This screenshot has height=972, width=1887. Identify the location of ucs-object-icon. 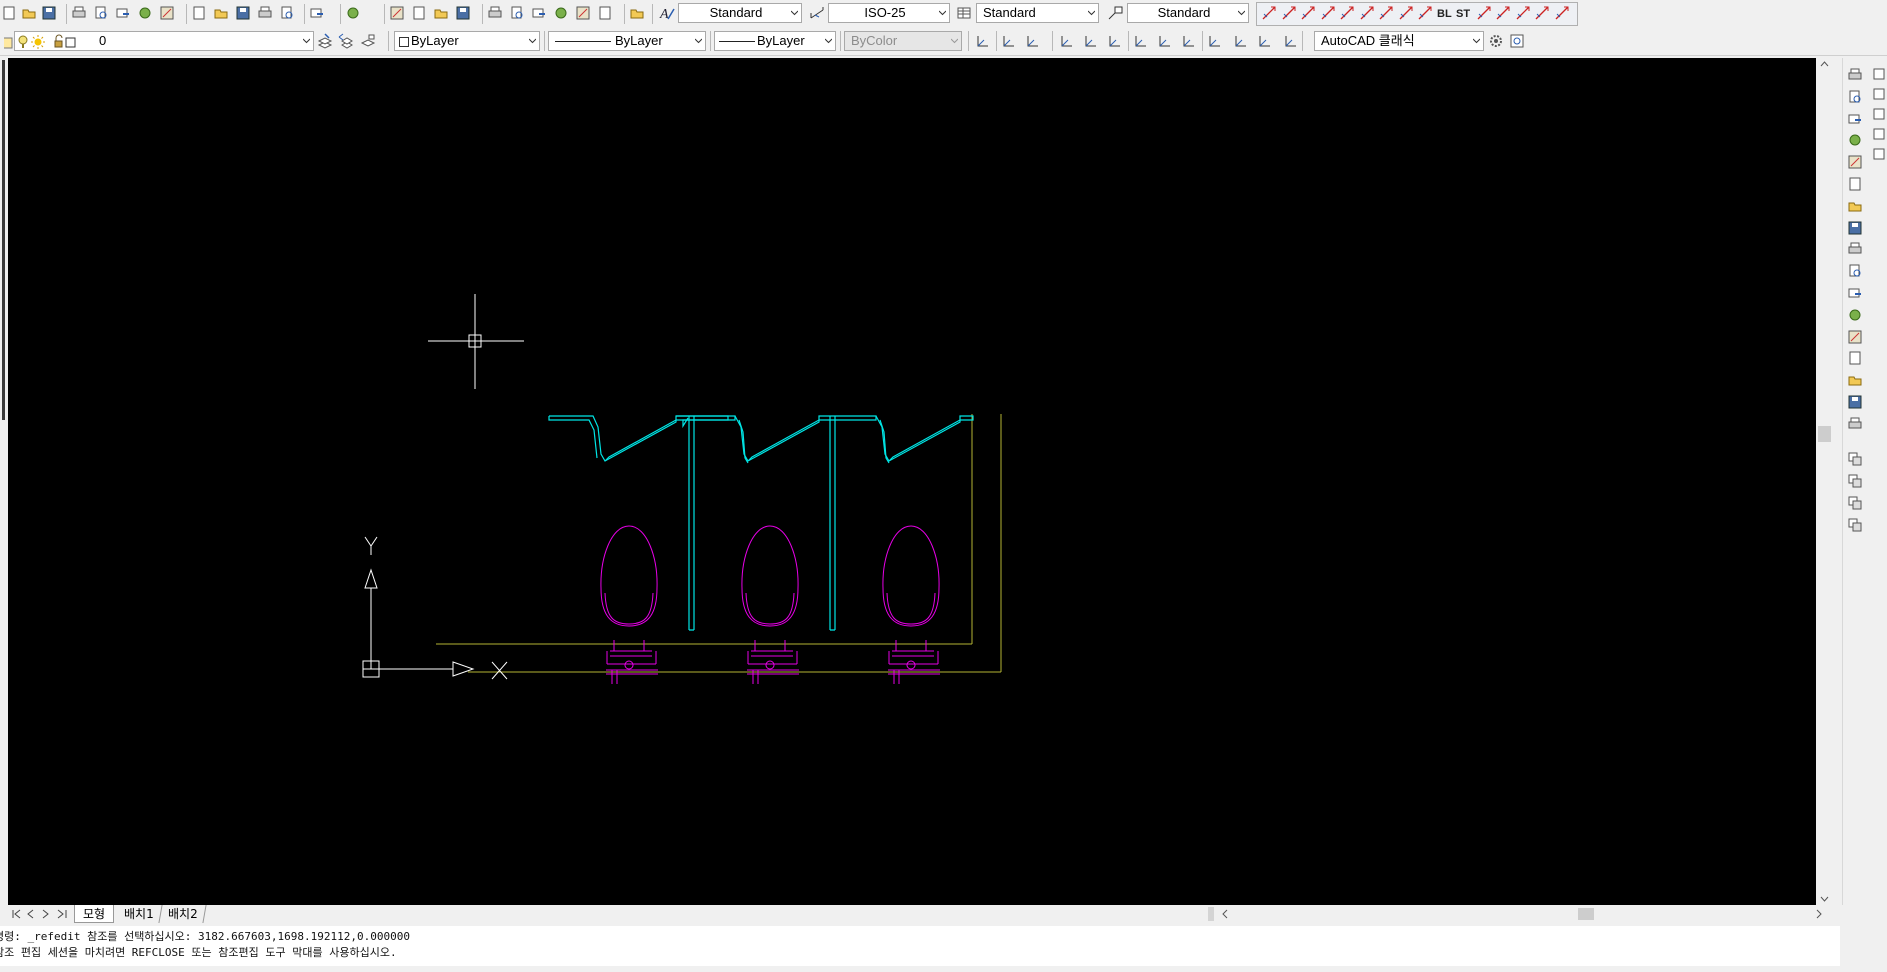
(1091, 41).